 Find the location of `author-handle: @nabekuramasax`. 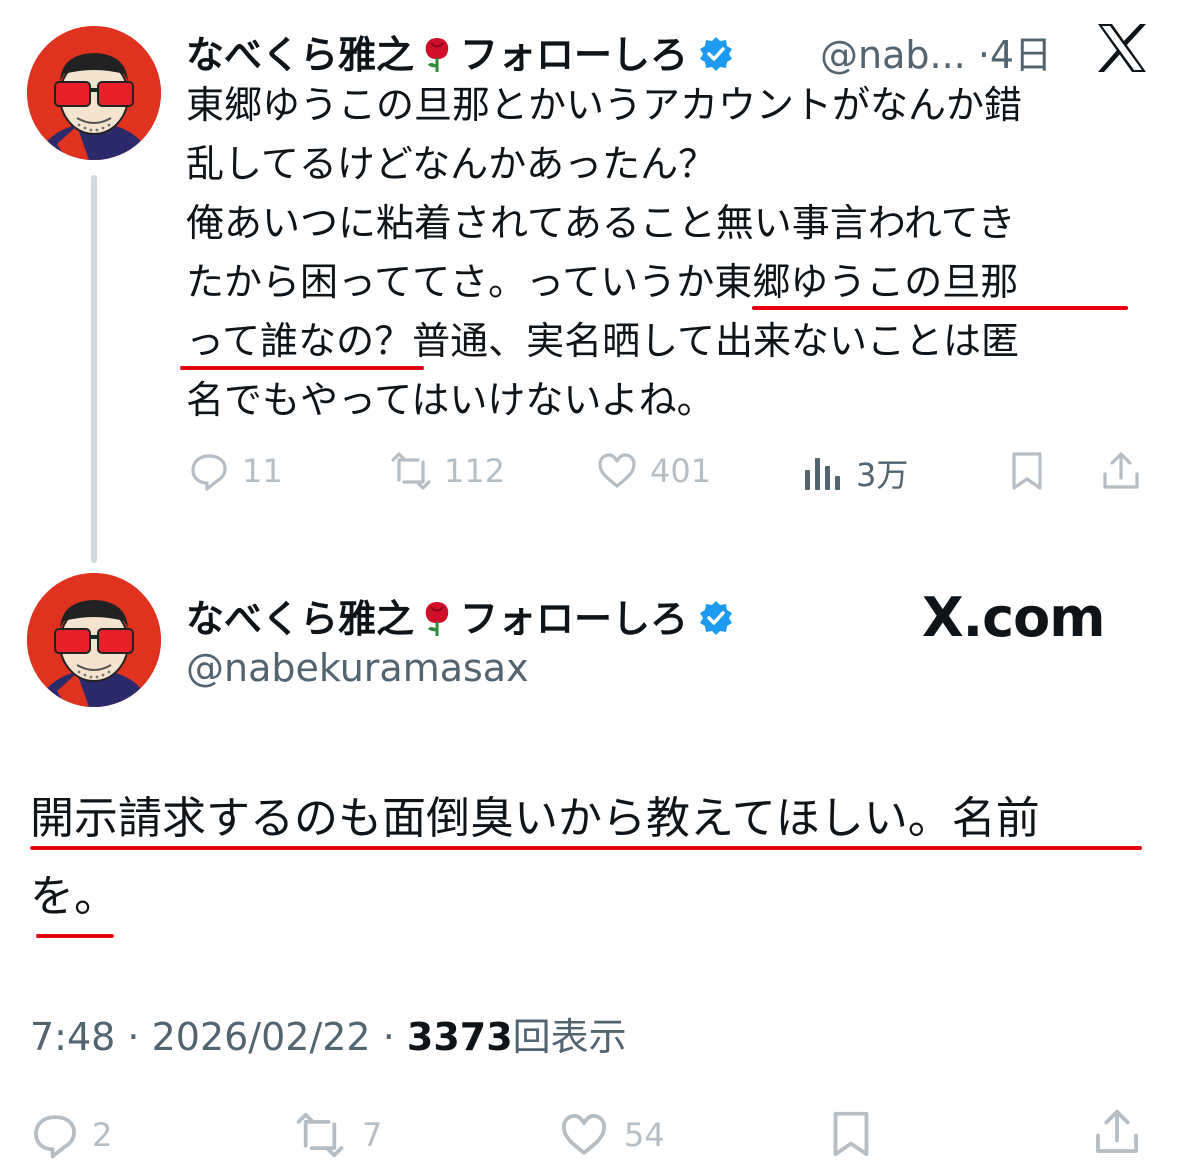

author-handle: @nabekuramasax is located at coordinates (357, 668).